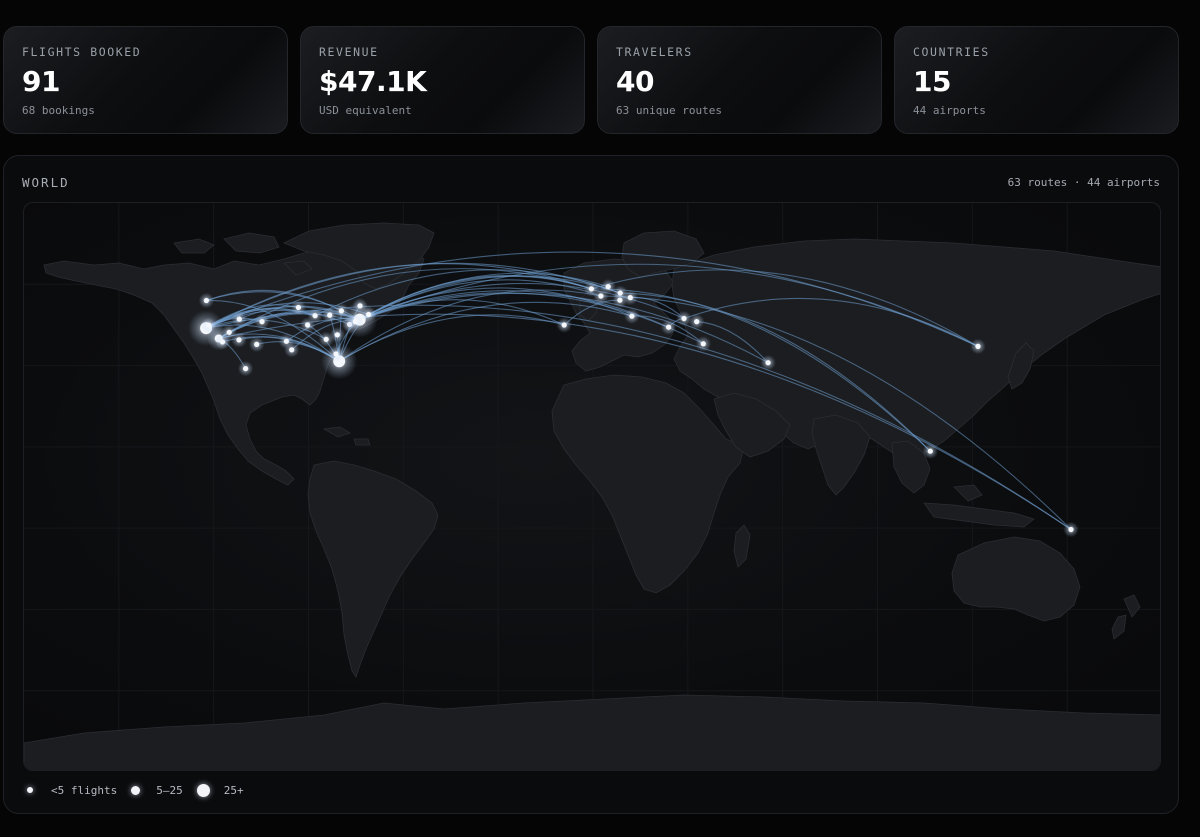 The image size is (1200, 837). What do you see at coordinates (932, 81) in the screenshot?
I see `stat-value: 15` at bounding box center [932, 81].